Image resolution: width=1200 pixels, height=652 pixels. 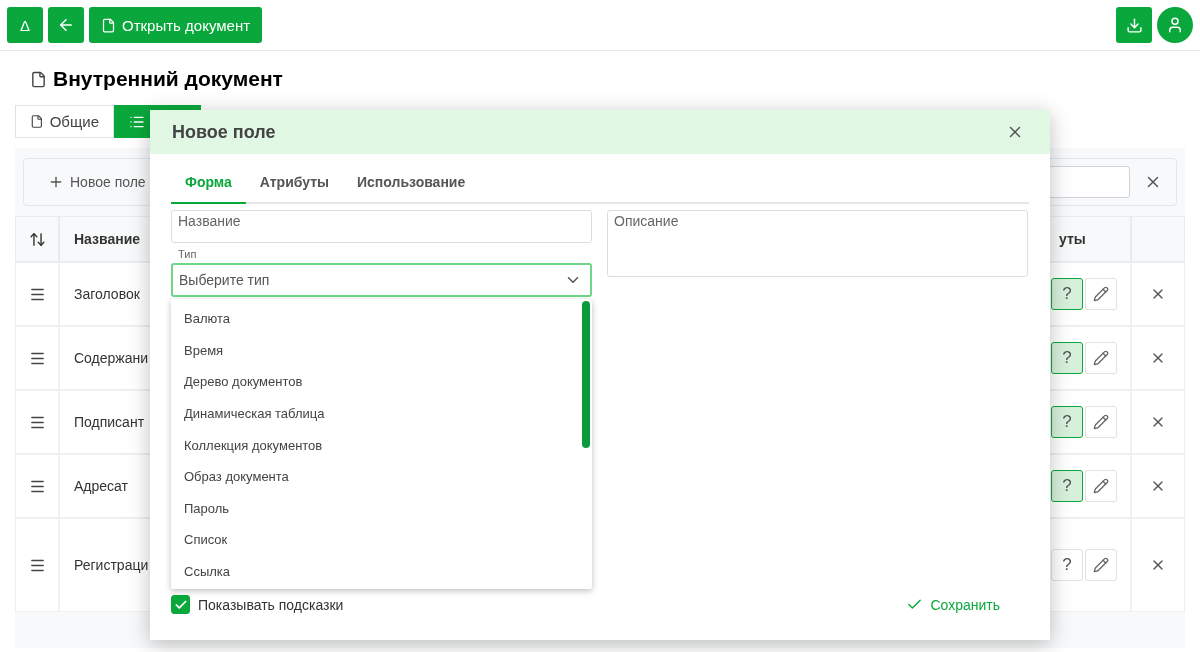 What do you see at coordinates (188, 254) in the screenshot?
I see `field-label: Тип` at bounding box center [188, 254].